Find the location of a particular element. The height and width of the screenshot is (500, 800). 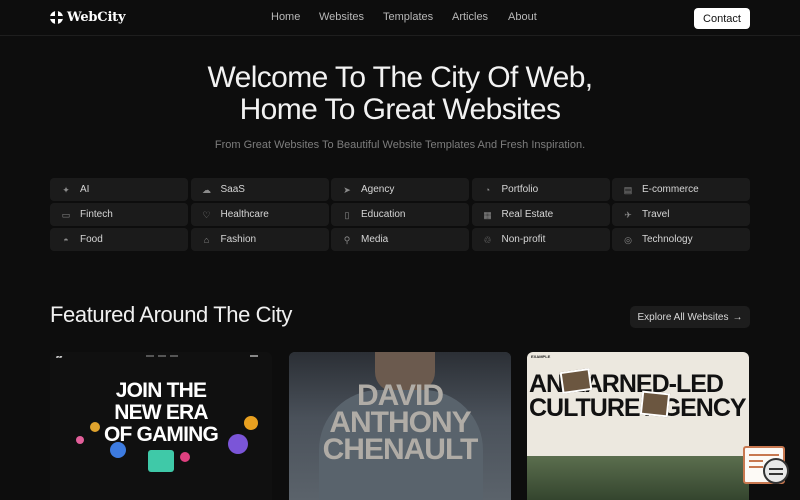

category-non-profit: ♲ Non-profit is located at coordinates (540, 239).